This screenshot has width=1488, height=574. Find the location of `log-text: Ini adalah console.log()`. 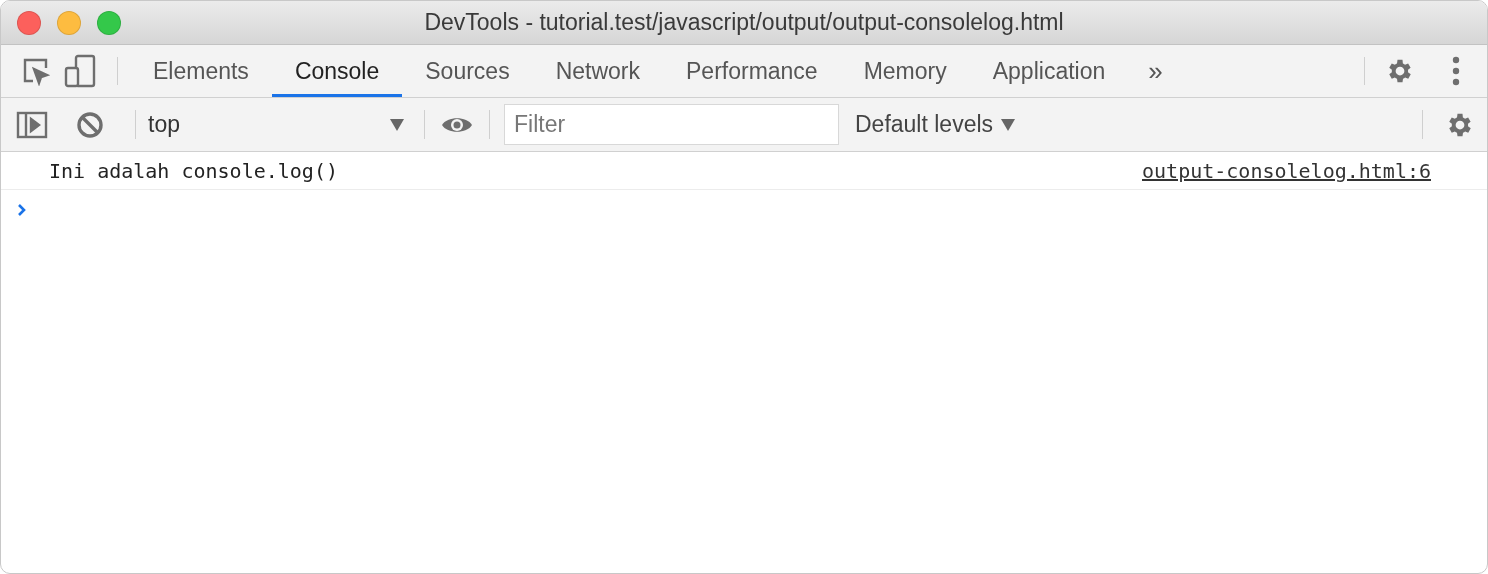

log-text: Ini adalah console.log() is located at coordinates (193, 170).